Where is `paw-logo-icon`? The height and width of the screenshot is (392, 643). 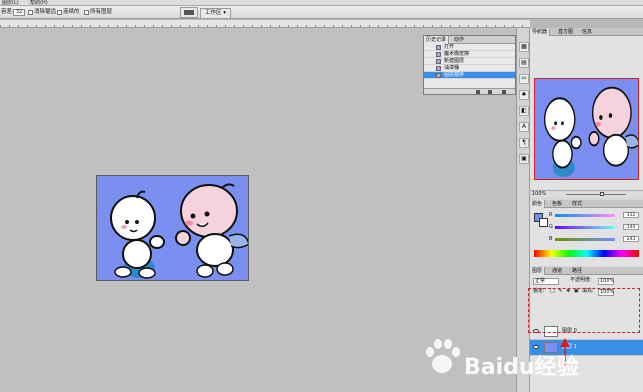 paw-logo-icon is located at coordinates (443, 356).